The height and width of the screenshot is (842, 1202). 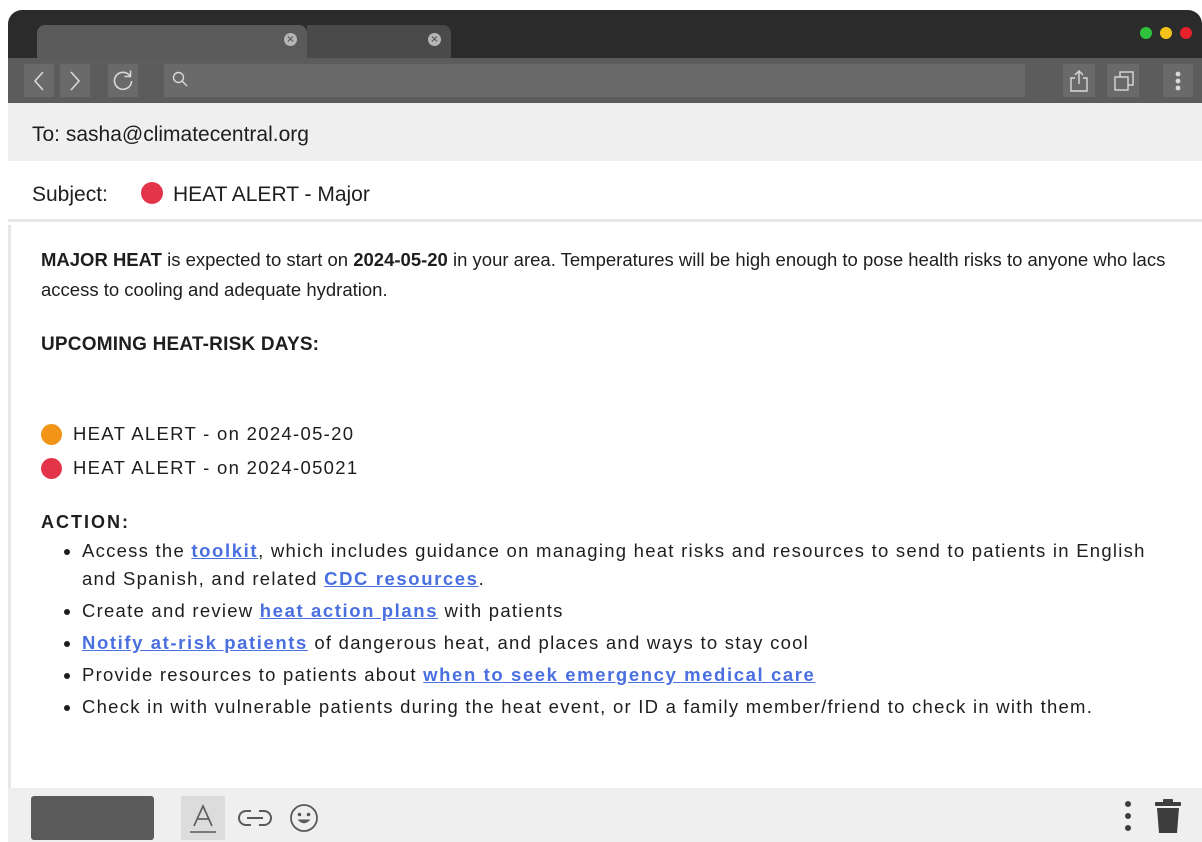 What do you see at coordinates (253, 674) in the screenshot?
I see `action-text: Provide resources to patients about` at bounding box center [253, 674].